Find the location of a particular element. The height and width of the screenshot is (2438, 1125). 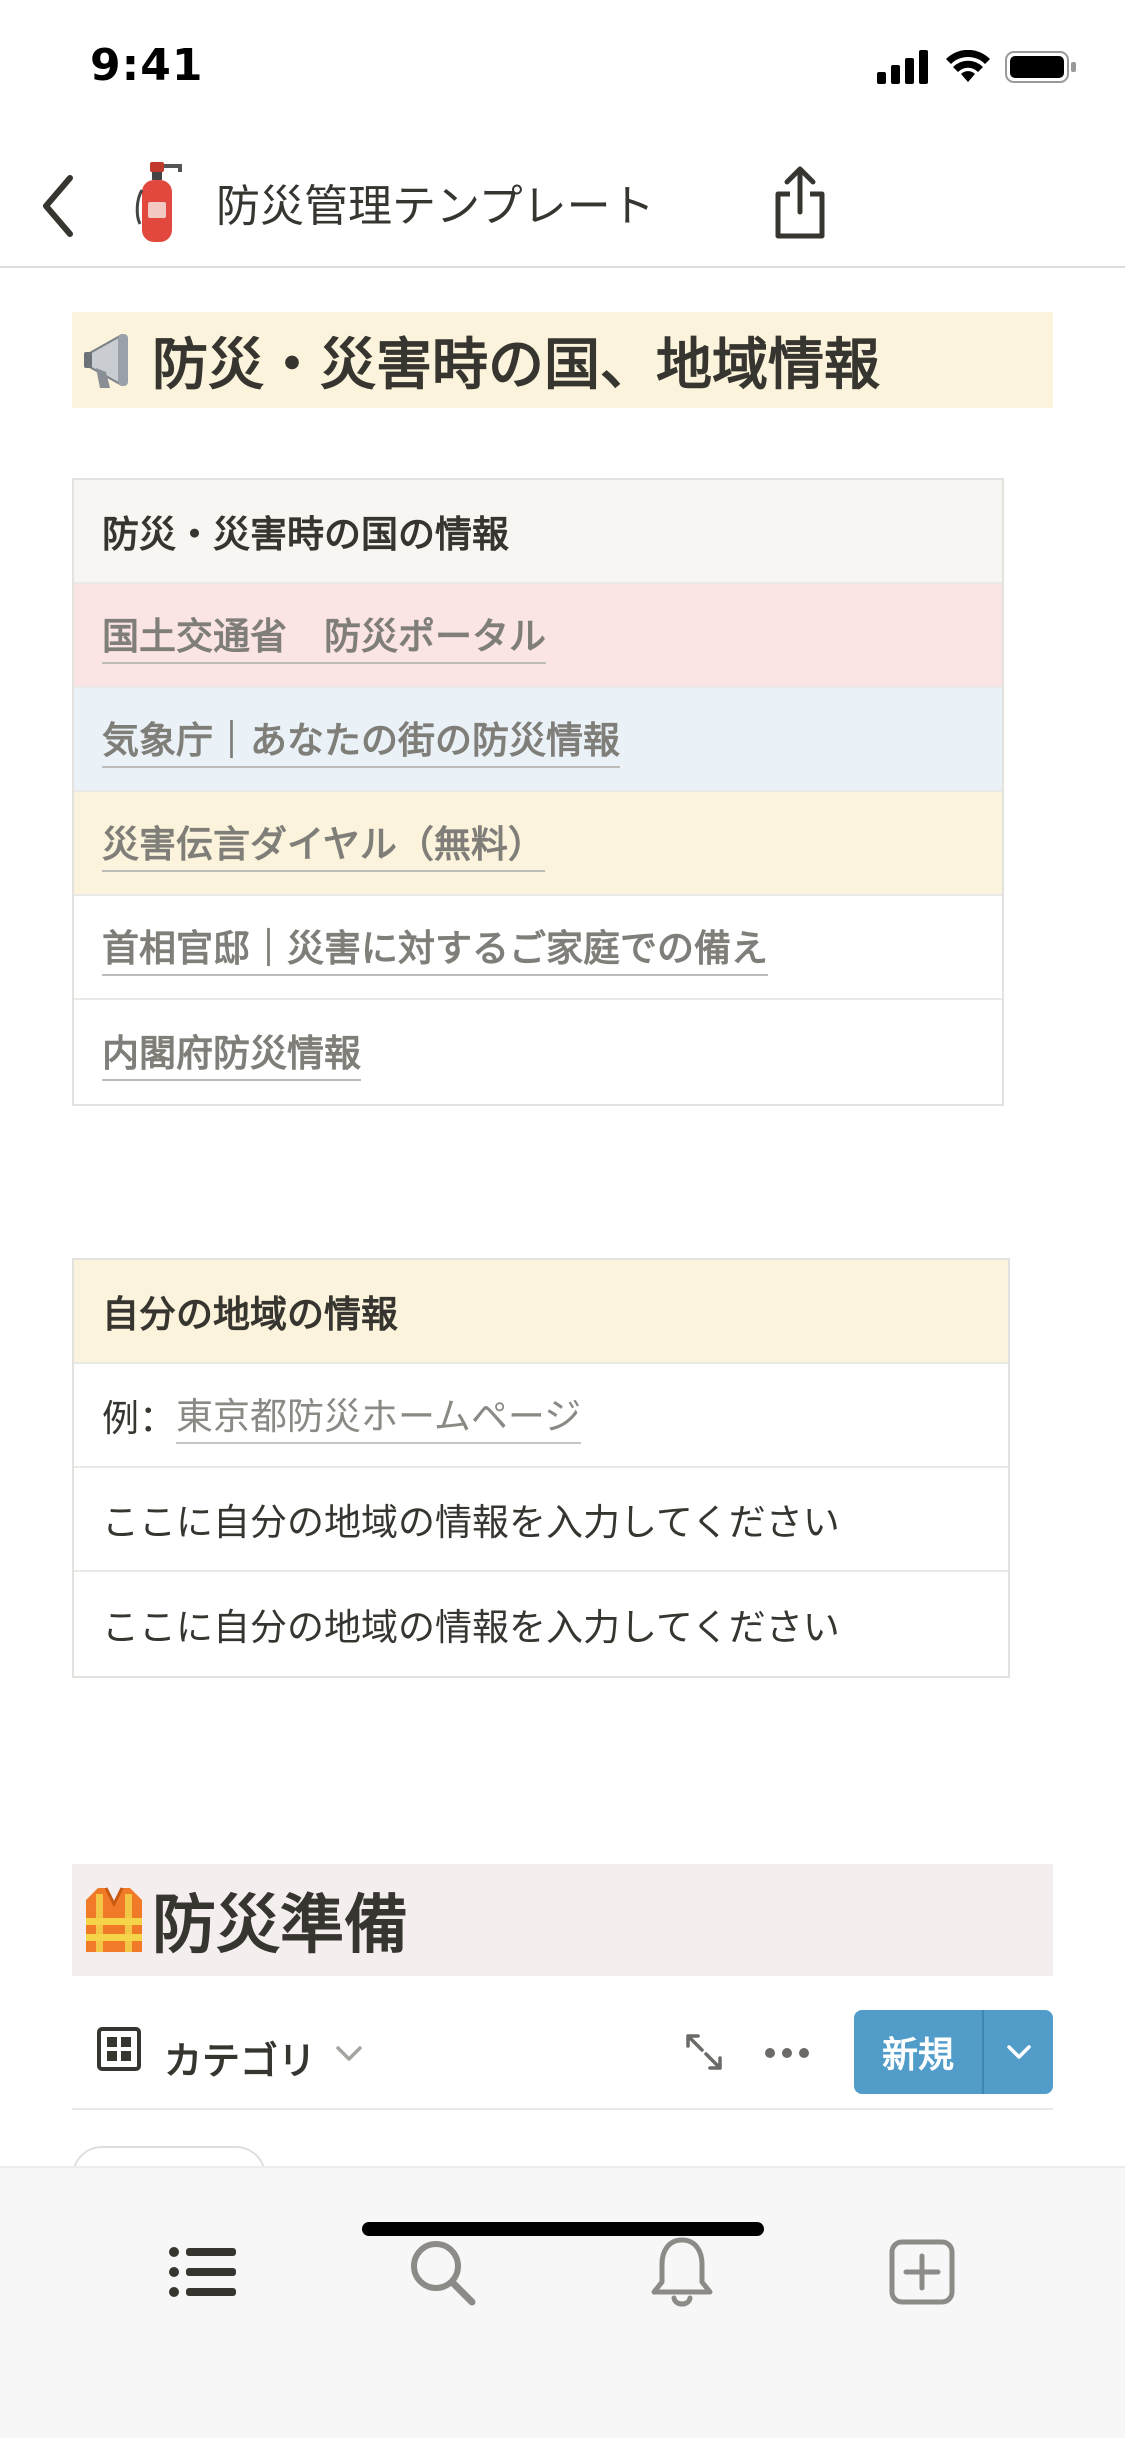

bell-icon is located at coordinates (682, 2272).